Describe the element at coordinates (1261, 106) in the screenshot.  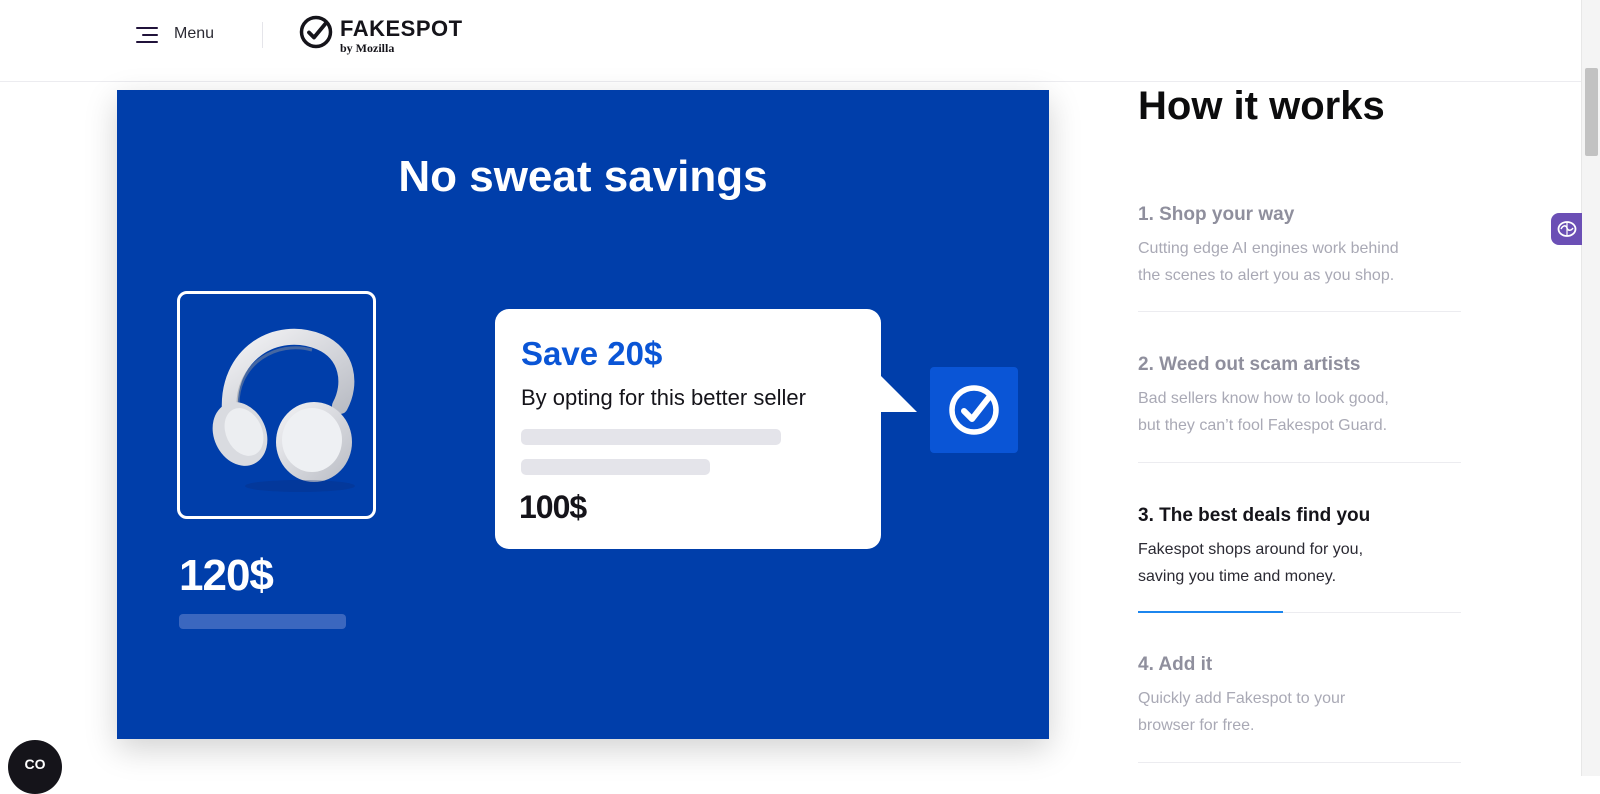
I see `how-it-works-title: How it works` at that location.